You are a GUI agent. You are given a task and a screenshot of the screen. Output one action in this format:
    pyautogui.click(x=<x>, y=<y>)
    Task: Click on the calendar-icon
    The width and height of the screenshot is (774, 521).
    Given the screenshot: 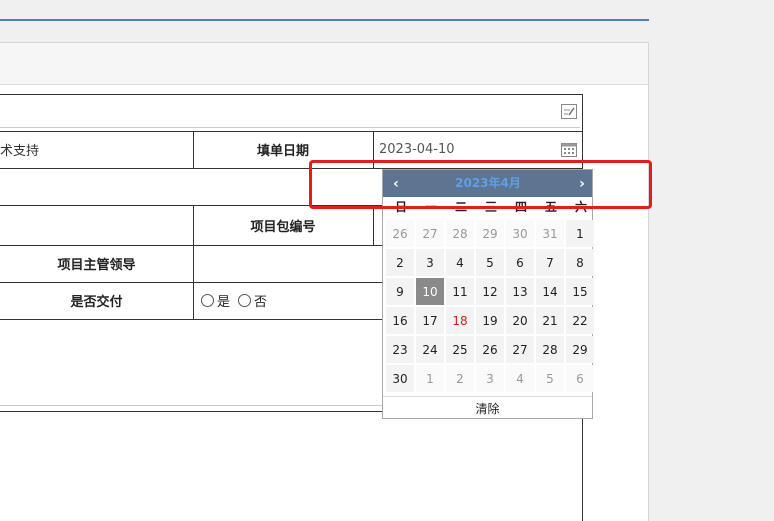 What is the action you would take?
    pyautogui.click(x=569, y=149)
    